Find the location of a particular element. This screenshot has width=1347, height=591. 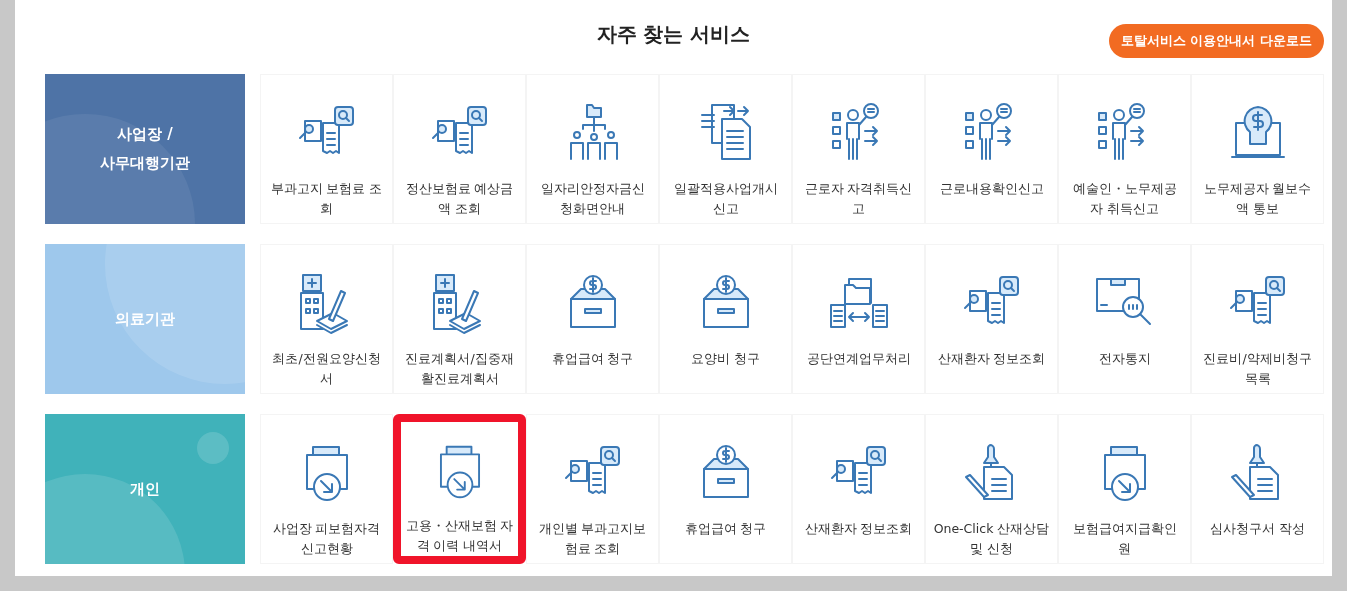

service-label: One-Click 산재상담 및 신청 is located at coordinates (991, 539).